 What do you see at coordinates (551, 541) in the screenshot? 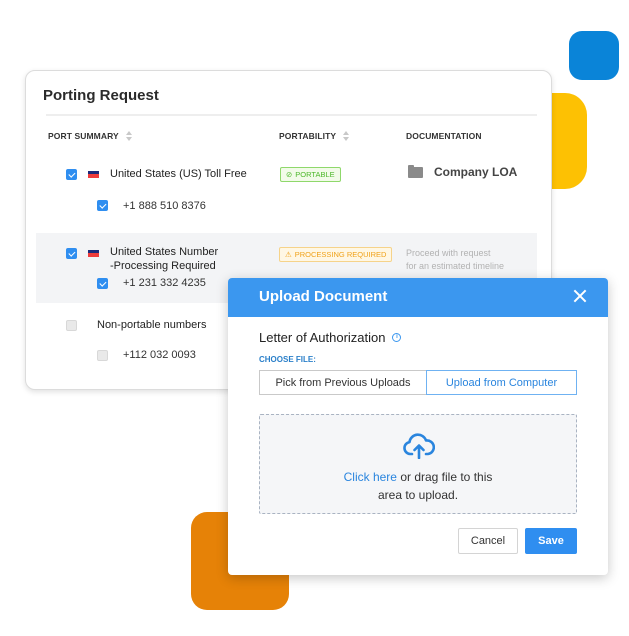
I see `save-button: Save` at bounding box center [551, 541].